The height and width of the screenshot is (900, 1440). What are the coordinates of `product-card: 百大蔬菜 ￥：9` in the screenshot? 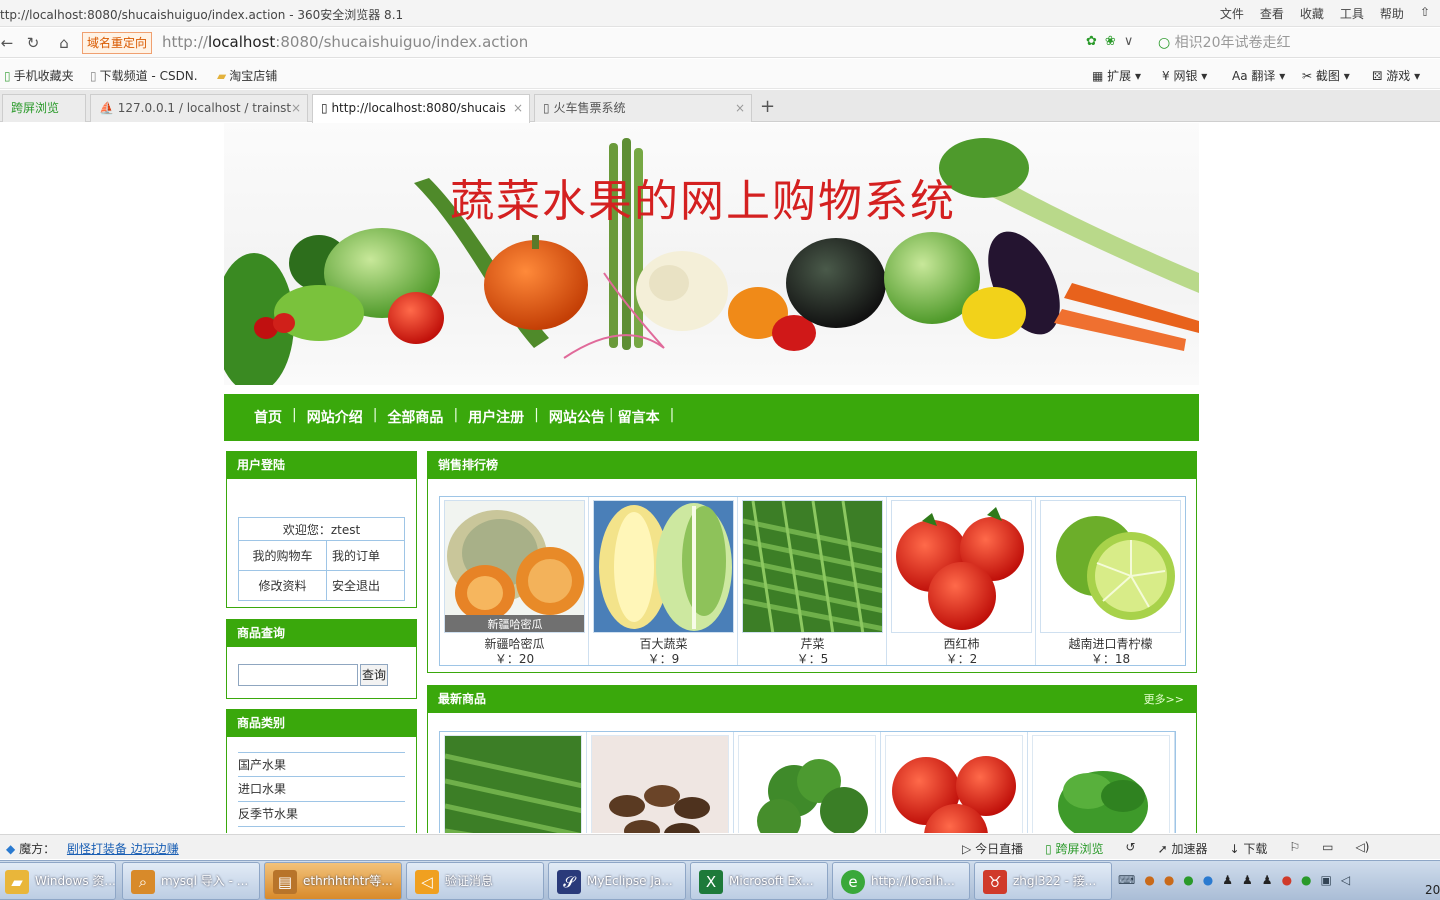 It's located at (663, 581).